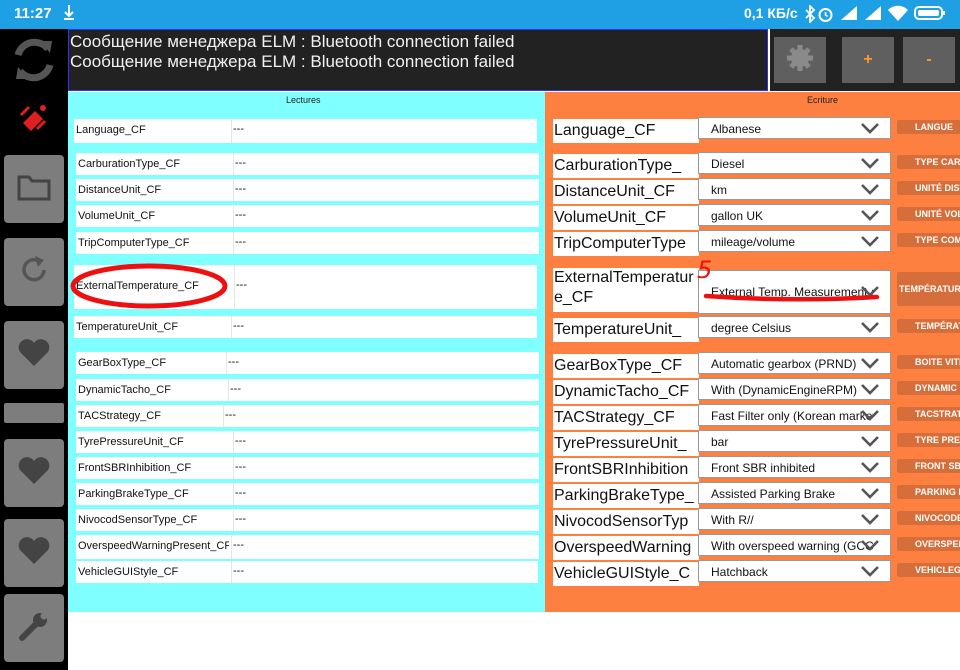 The image size is (960, 670). Describe the element at coordinates (737, 216) in the screenshot. I see `dropdown-selected-value: gallon UK` at that location.